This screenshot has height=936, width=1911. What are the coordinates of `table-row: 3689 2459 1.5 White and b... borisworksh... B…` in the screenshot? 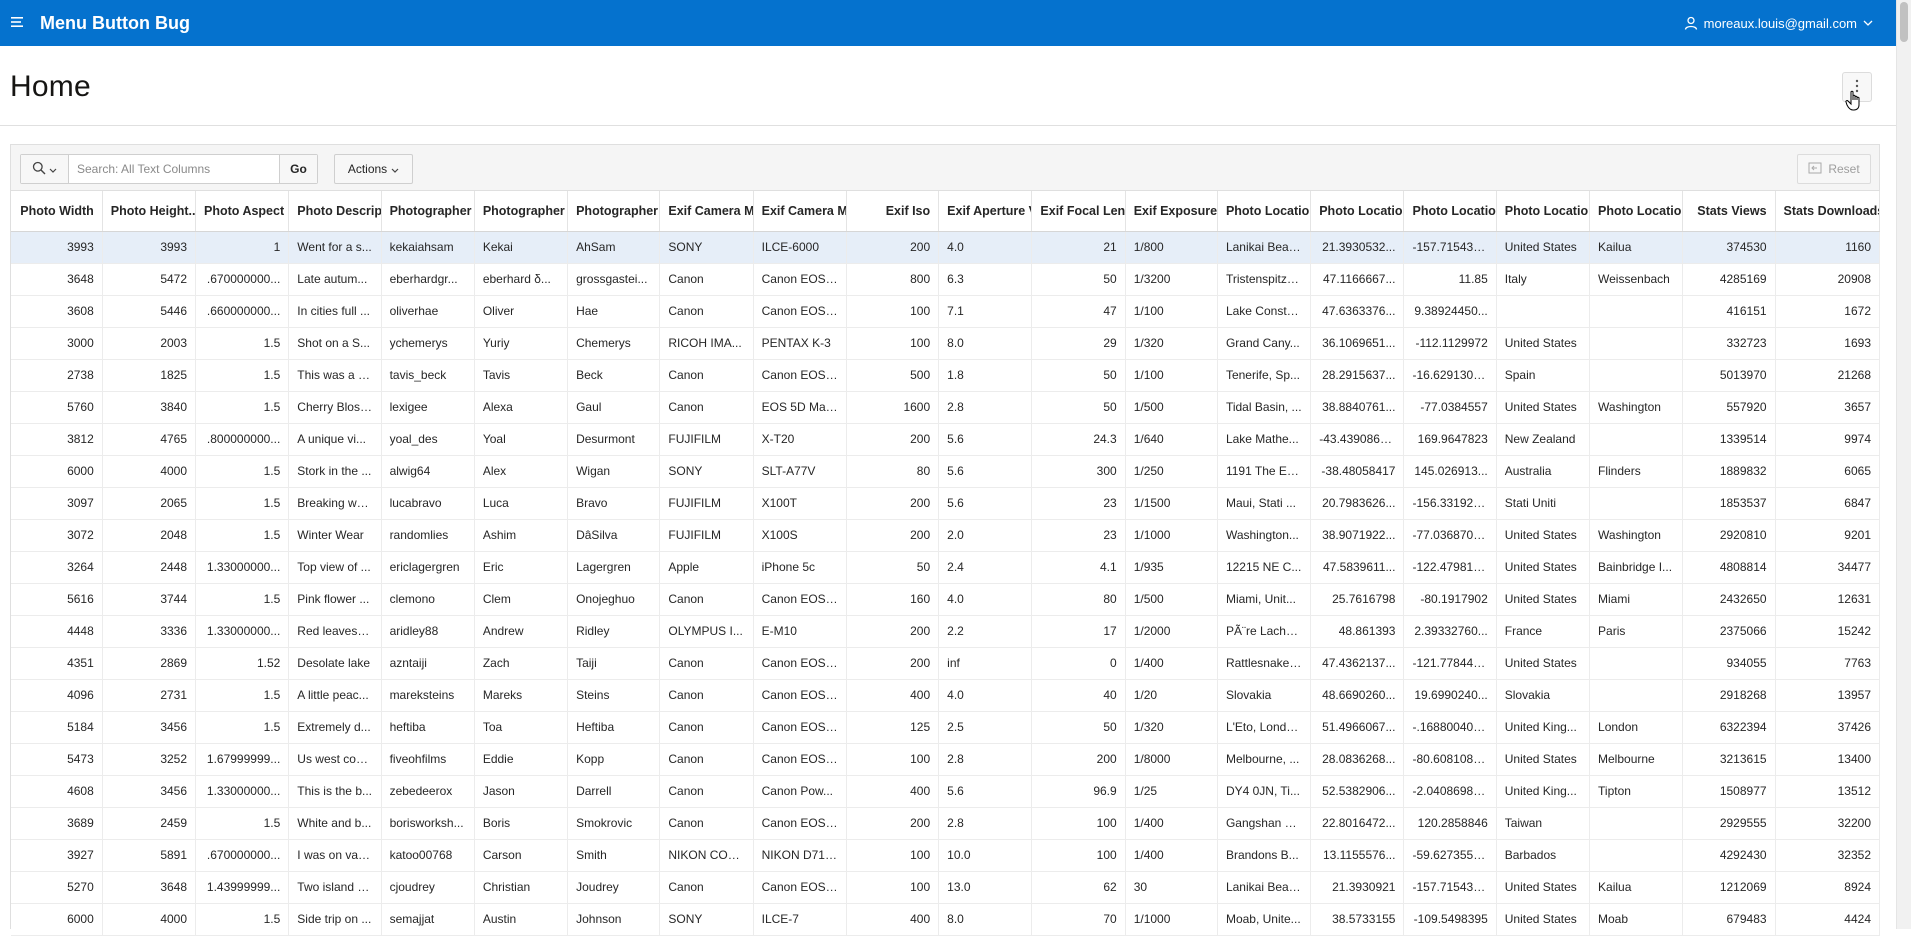 It's located at (946, 823).